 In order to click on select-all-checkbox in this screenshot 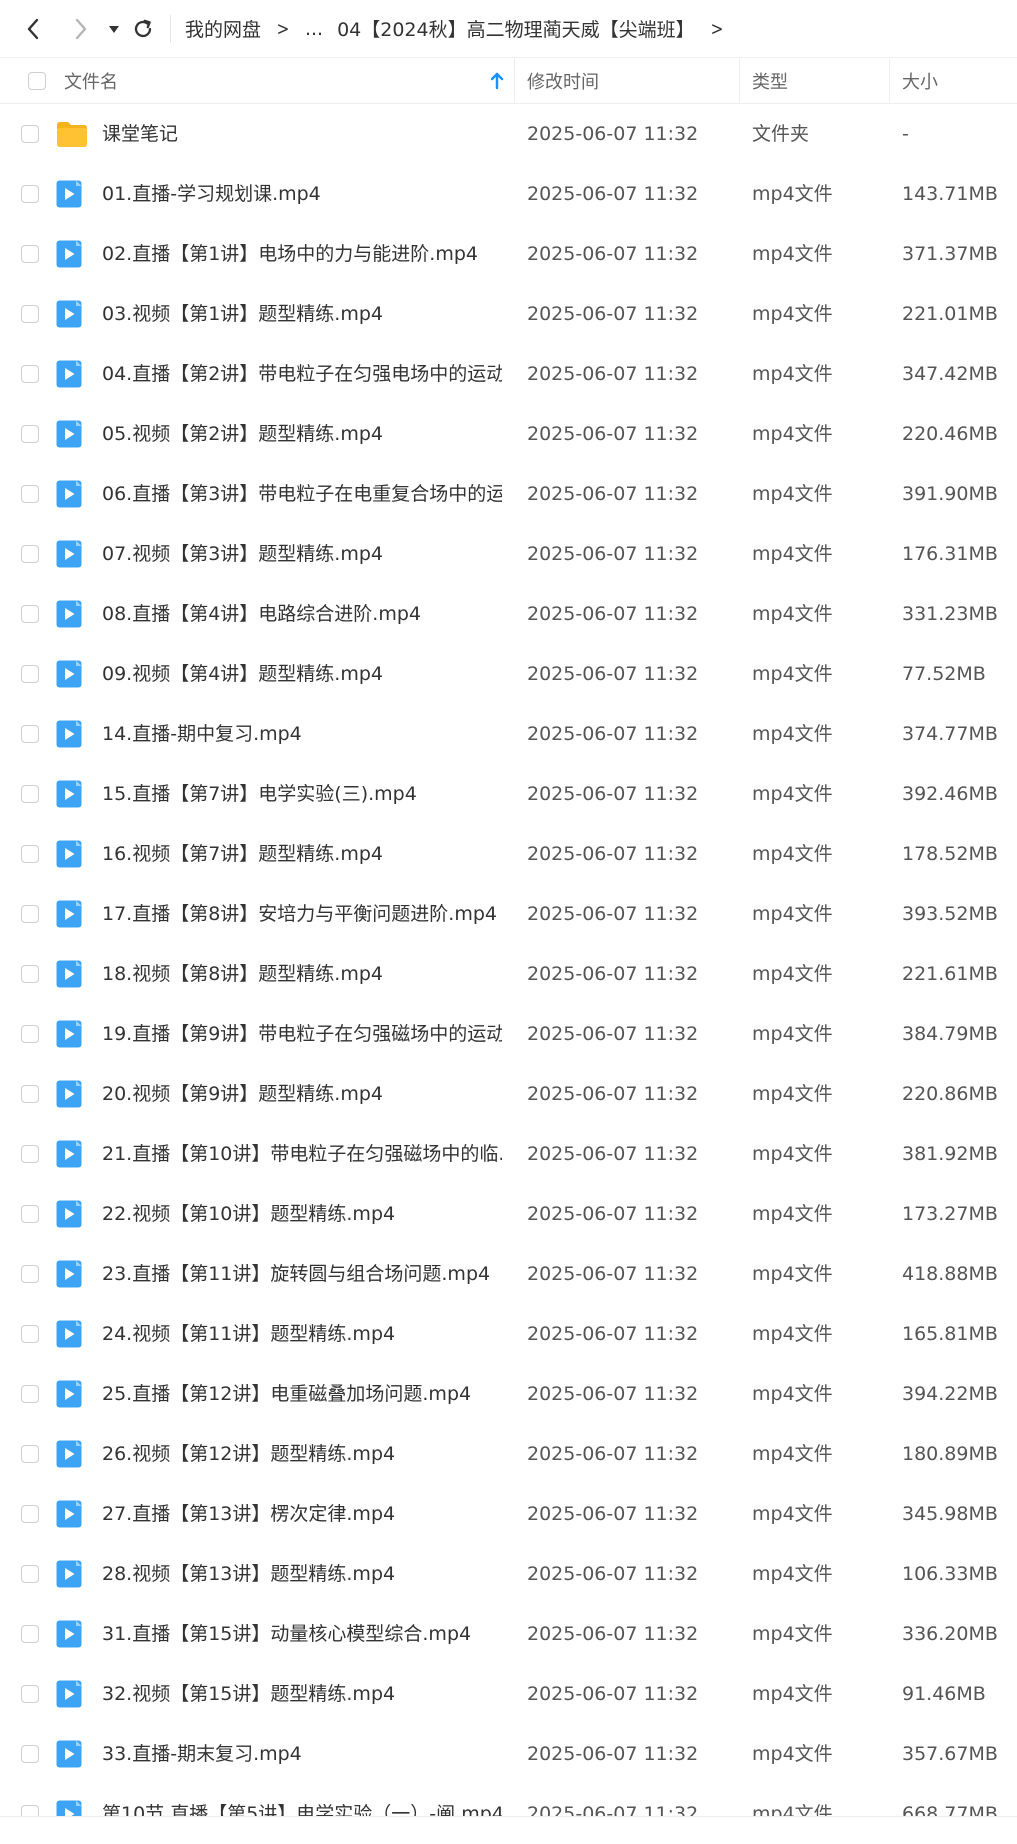, I will do `click(37, 80)`.